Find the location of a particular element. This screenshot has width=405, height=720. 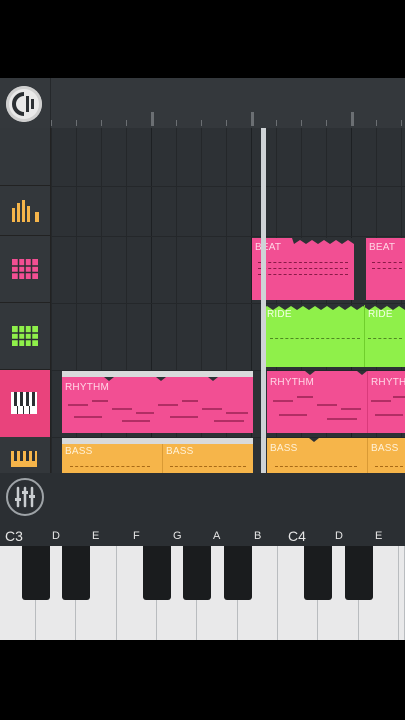

bars-icon is located at coordinates (25, 211).